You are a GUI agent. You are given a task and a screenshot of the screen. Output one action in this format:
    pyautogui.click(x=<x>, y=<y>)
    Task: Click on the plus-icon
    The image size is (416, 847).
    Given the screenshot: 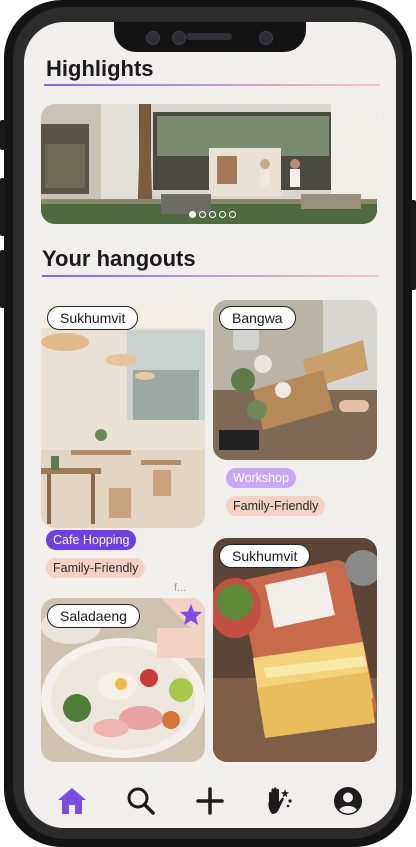 What is the action you would take?
    pyautogui.click(x=210, y=801)
    